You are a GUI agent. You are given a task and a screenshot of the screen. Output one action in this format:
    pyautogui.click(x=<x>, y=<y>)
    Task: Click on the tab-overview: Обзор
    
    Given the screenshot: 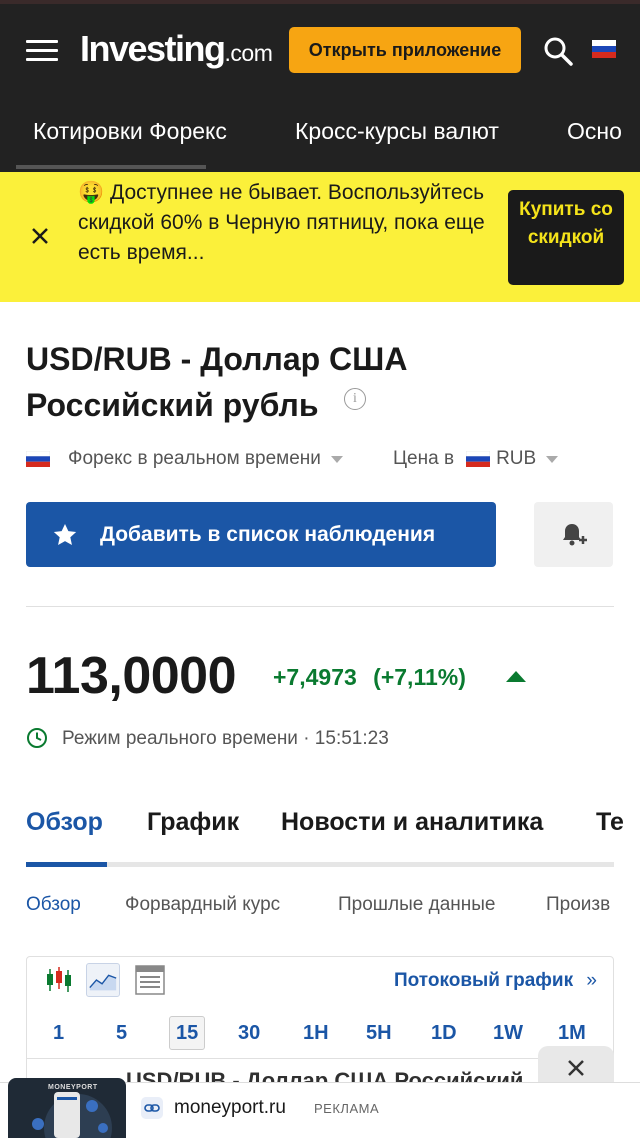 What is the action you would take?
    pyautogui.click(x=64, y=822)
    